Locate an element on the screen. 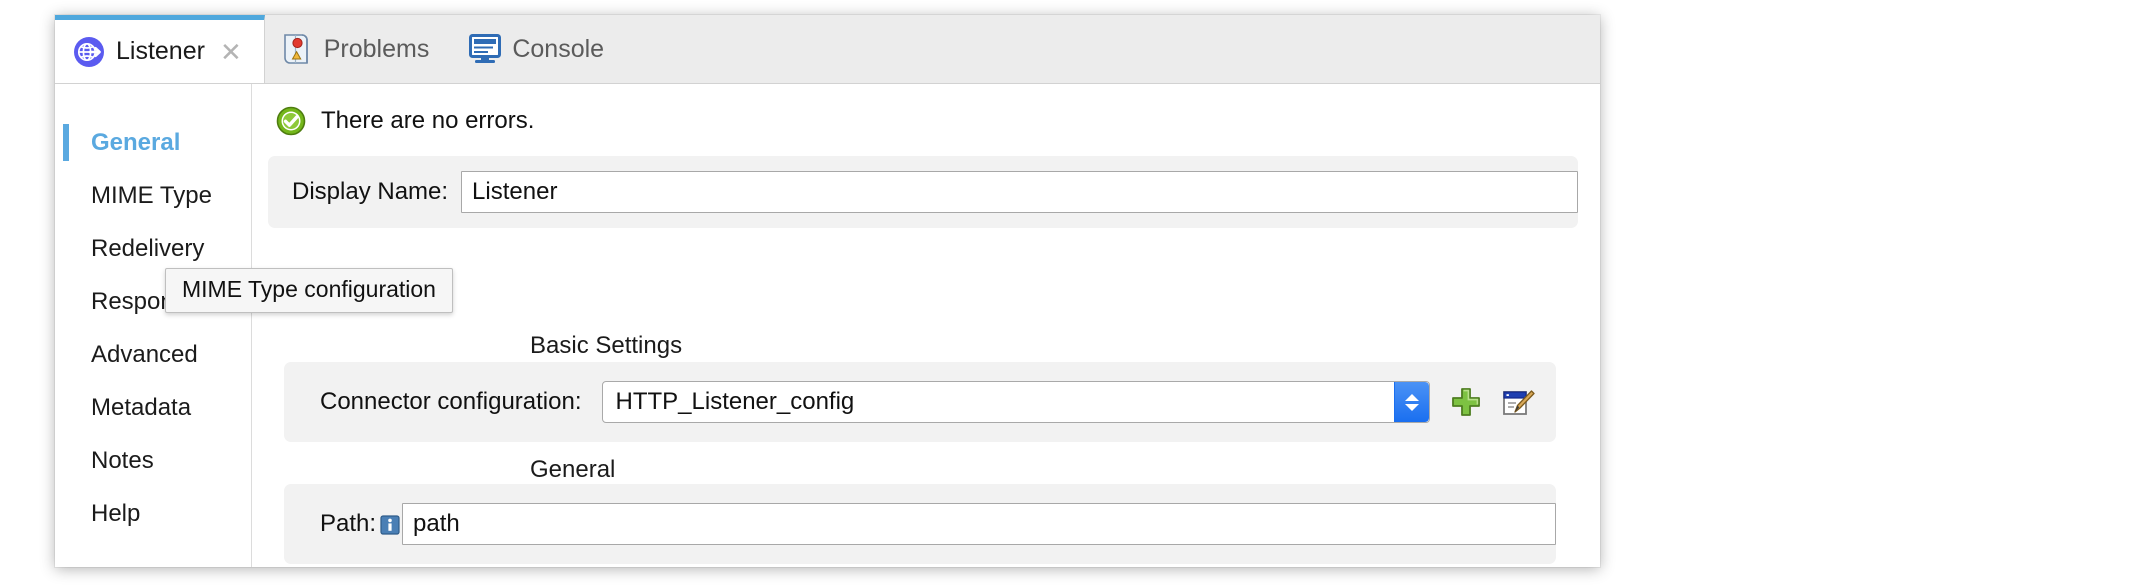 This screenshot has height=588, width=2142. sidebar-item-advanced: Advanced is located at coordinates (153, 354).